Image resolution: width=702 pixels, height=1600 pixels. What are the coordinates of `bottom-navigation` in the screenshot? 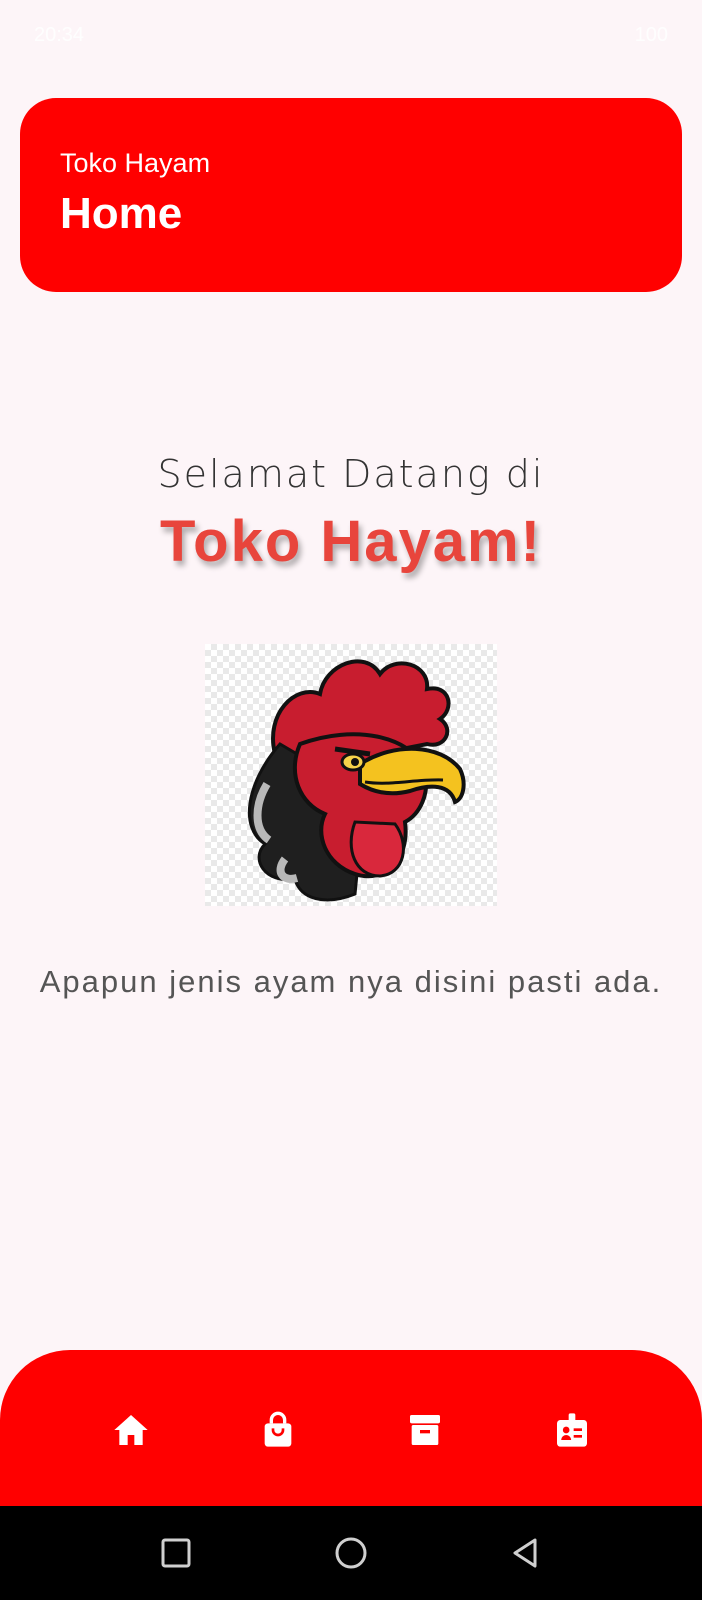 It's located at (351, 1428).